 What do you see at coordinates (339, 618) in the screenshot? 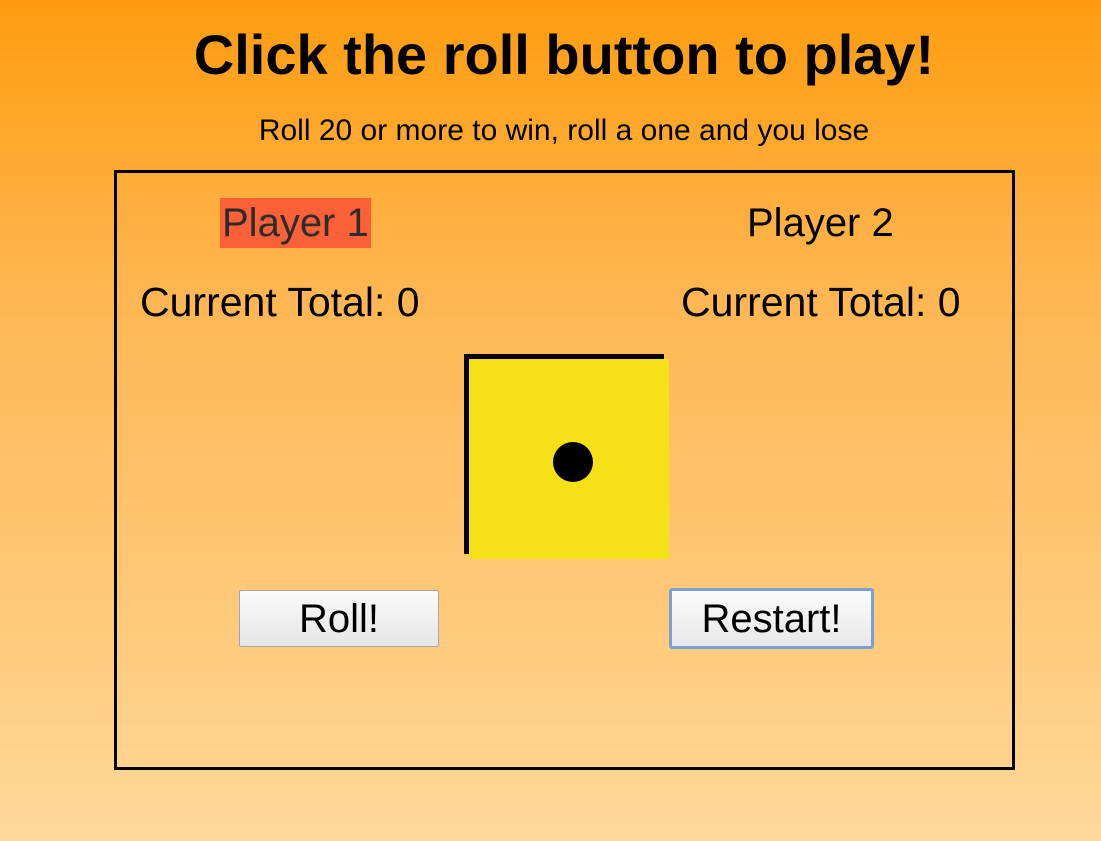
I see `roll-button: Roll!` at bounding box center [339, 618].